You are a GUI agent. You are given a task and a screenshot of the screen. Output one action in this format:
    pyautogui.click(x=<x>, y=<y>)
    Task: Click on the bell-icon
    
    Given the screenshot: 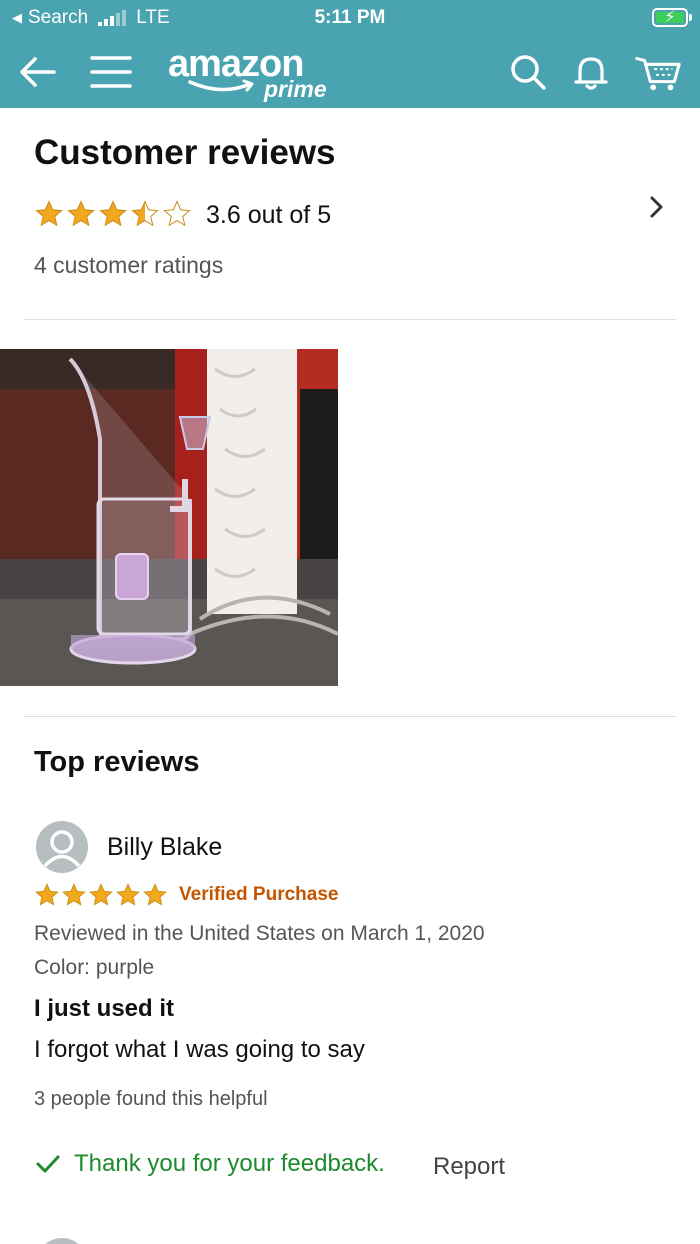 What is the action you would take?
    pyautogui.click(x=591, y=73)
    